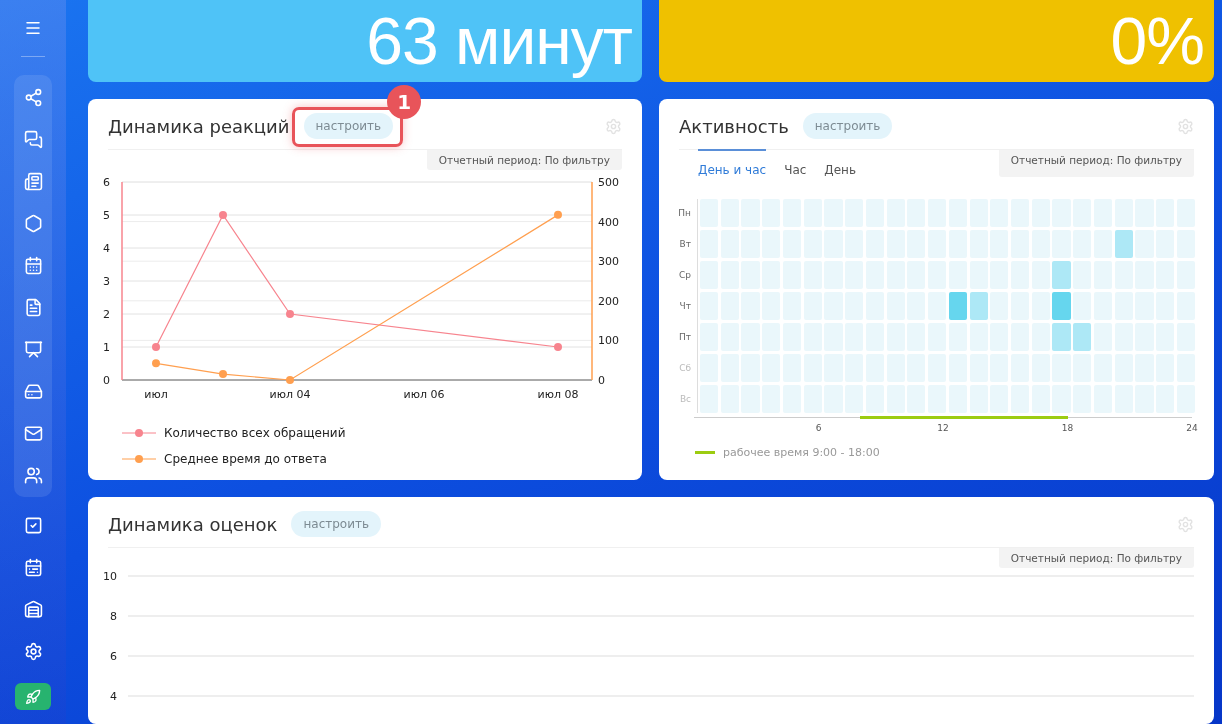 The width and height of the screenshot is (1222, 724). Describe the element at coordinates (943, 428) in the screenshot. I see `axis-label: 12` at that location.